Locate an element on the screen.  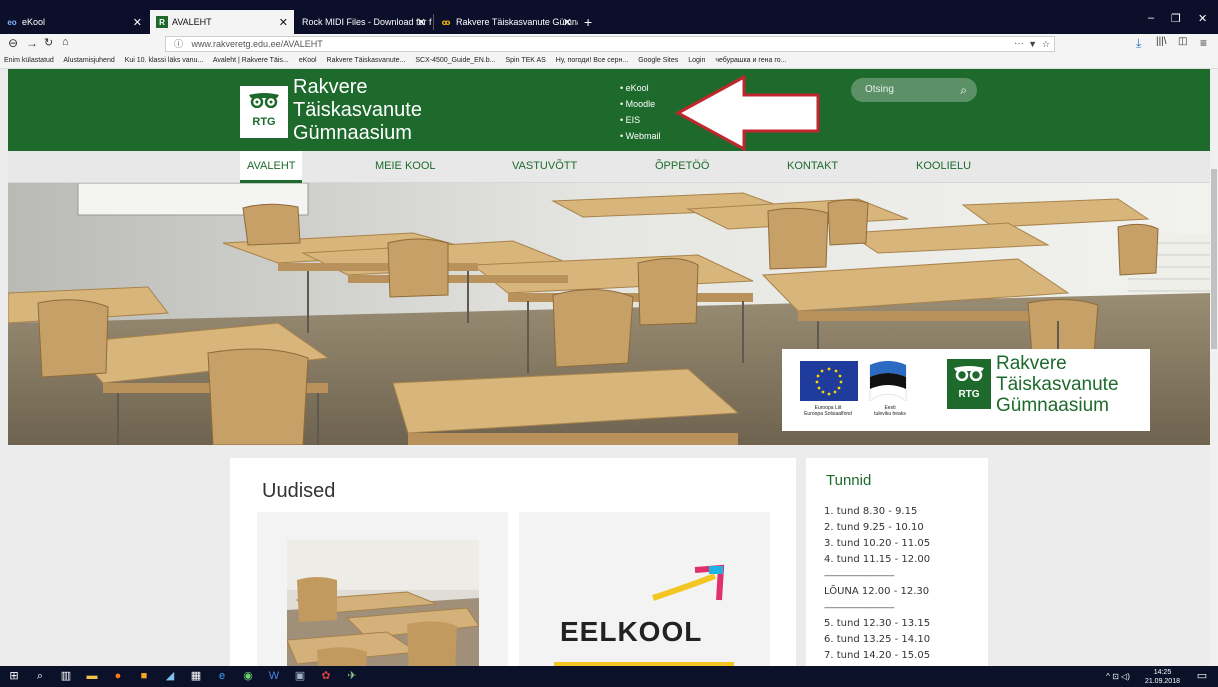
quick-link-eis: • EIS is located at coordinates (640, 120).